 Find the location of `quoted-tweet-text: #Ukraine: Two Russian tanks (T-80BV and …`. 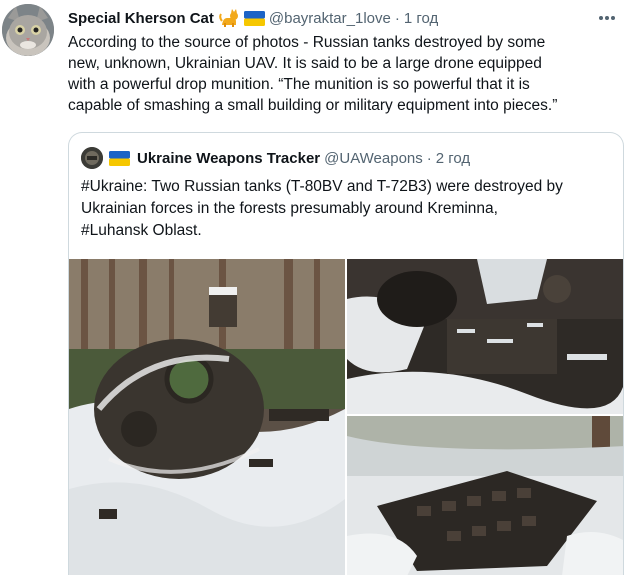

quoted-tweet-text: #Ukraine: Two Russian tanks (T-80BV and … is located at coordinates (322, 208).